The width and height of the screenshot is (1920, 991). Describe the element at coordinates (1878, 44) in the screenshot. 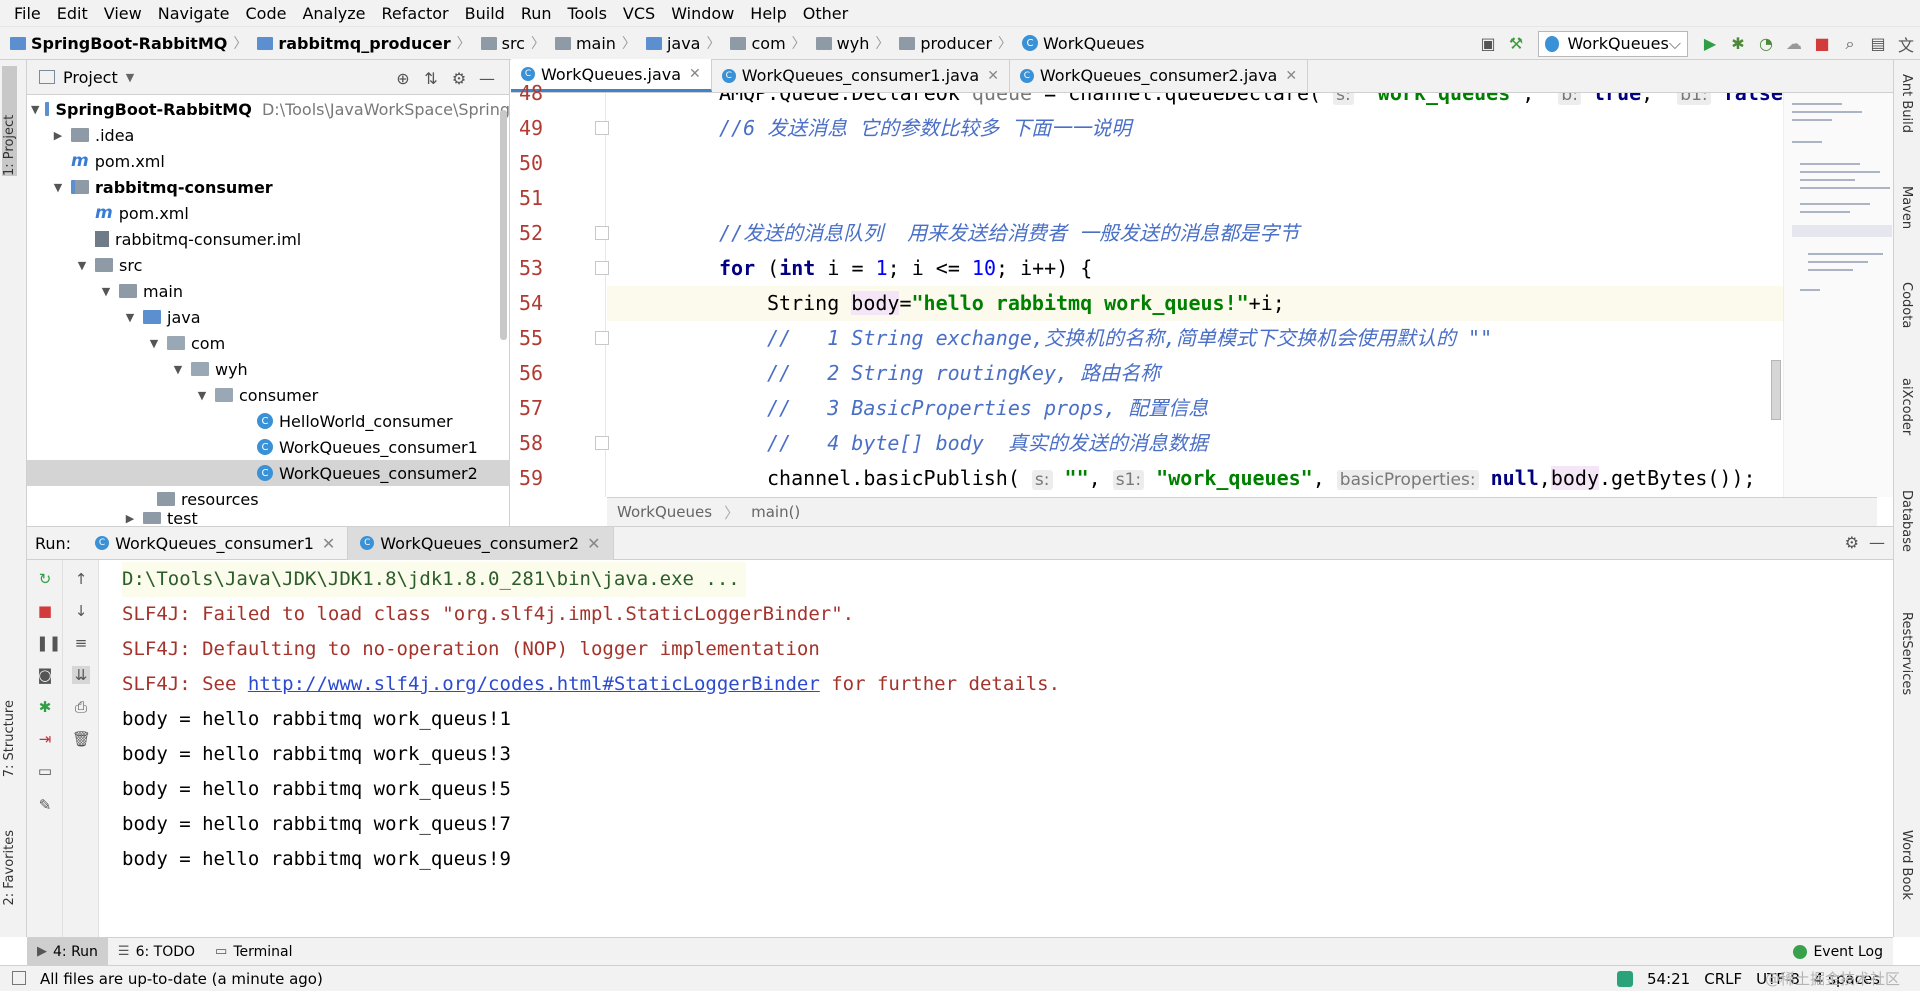

I see `project-settings-icon: ▤` at that location.